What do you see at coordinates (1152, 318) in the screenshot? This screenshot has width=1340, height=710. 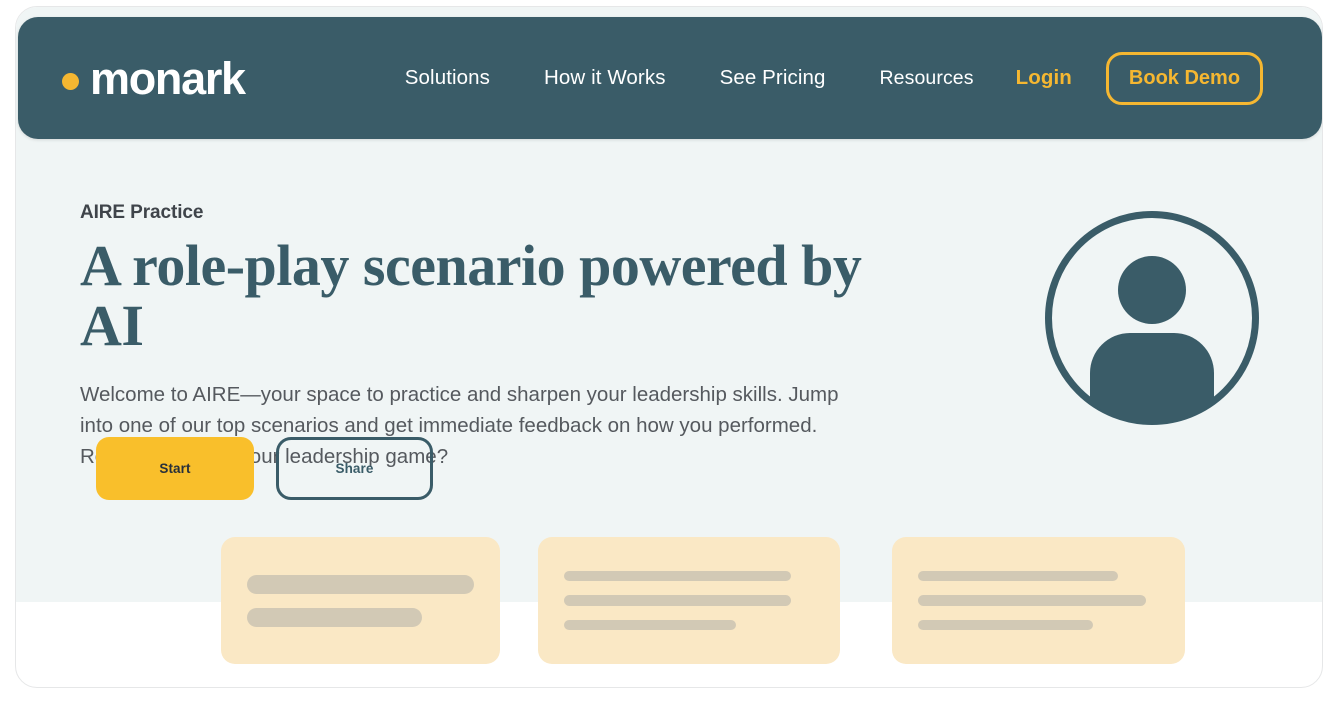 I see `user-avatar-icon` at bounding box center [1152, 318].